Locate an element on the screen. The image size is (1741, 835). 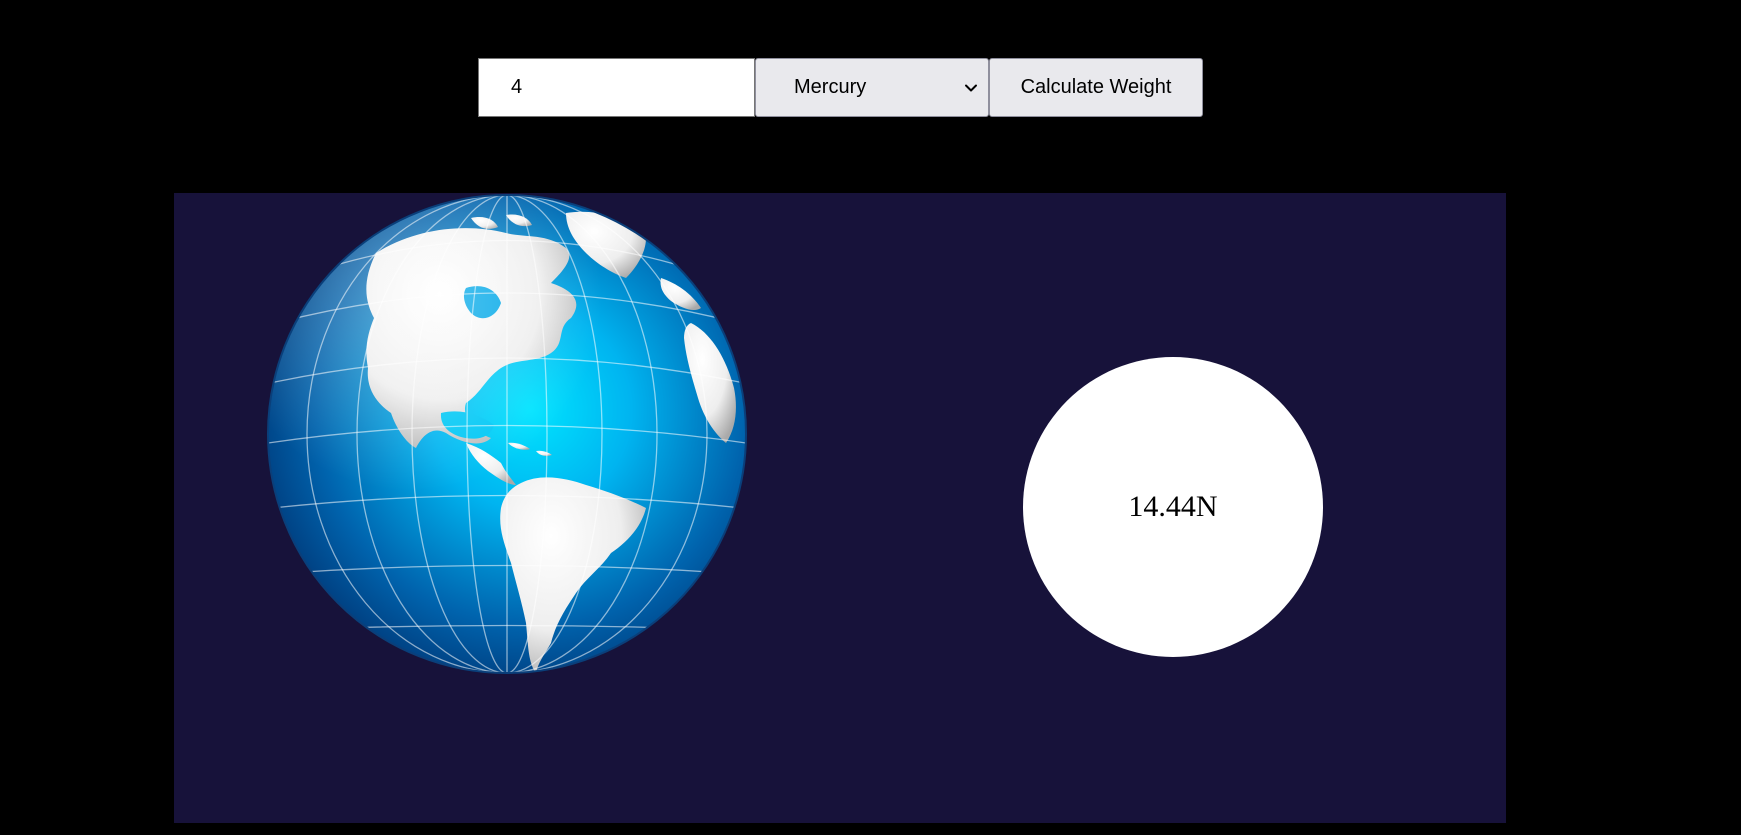
planet-select-value: Mercury is located at coordinates (830, 87).